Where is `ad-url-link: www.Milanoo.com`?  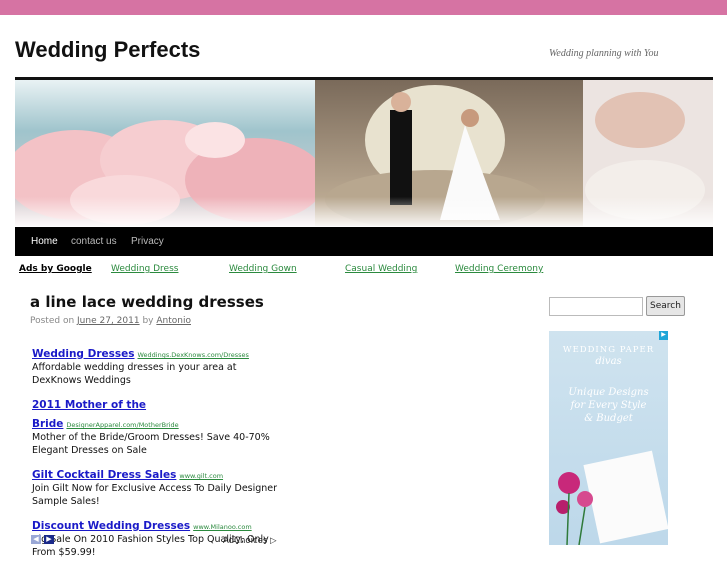
ad-url-link: www.Milanoo.com is located at coordinates (222, 527).